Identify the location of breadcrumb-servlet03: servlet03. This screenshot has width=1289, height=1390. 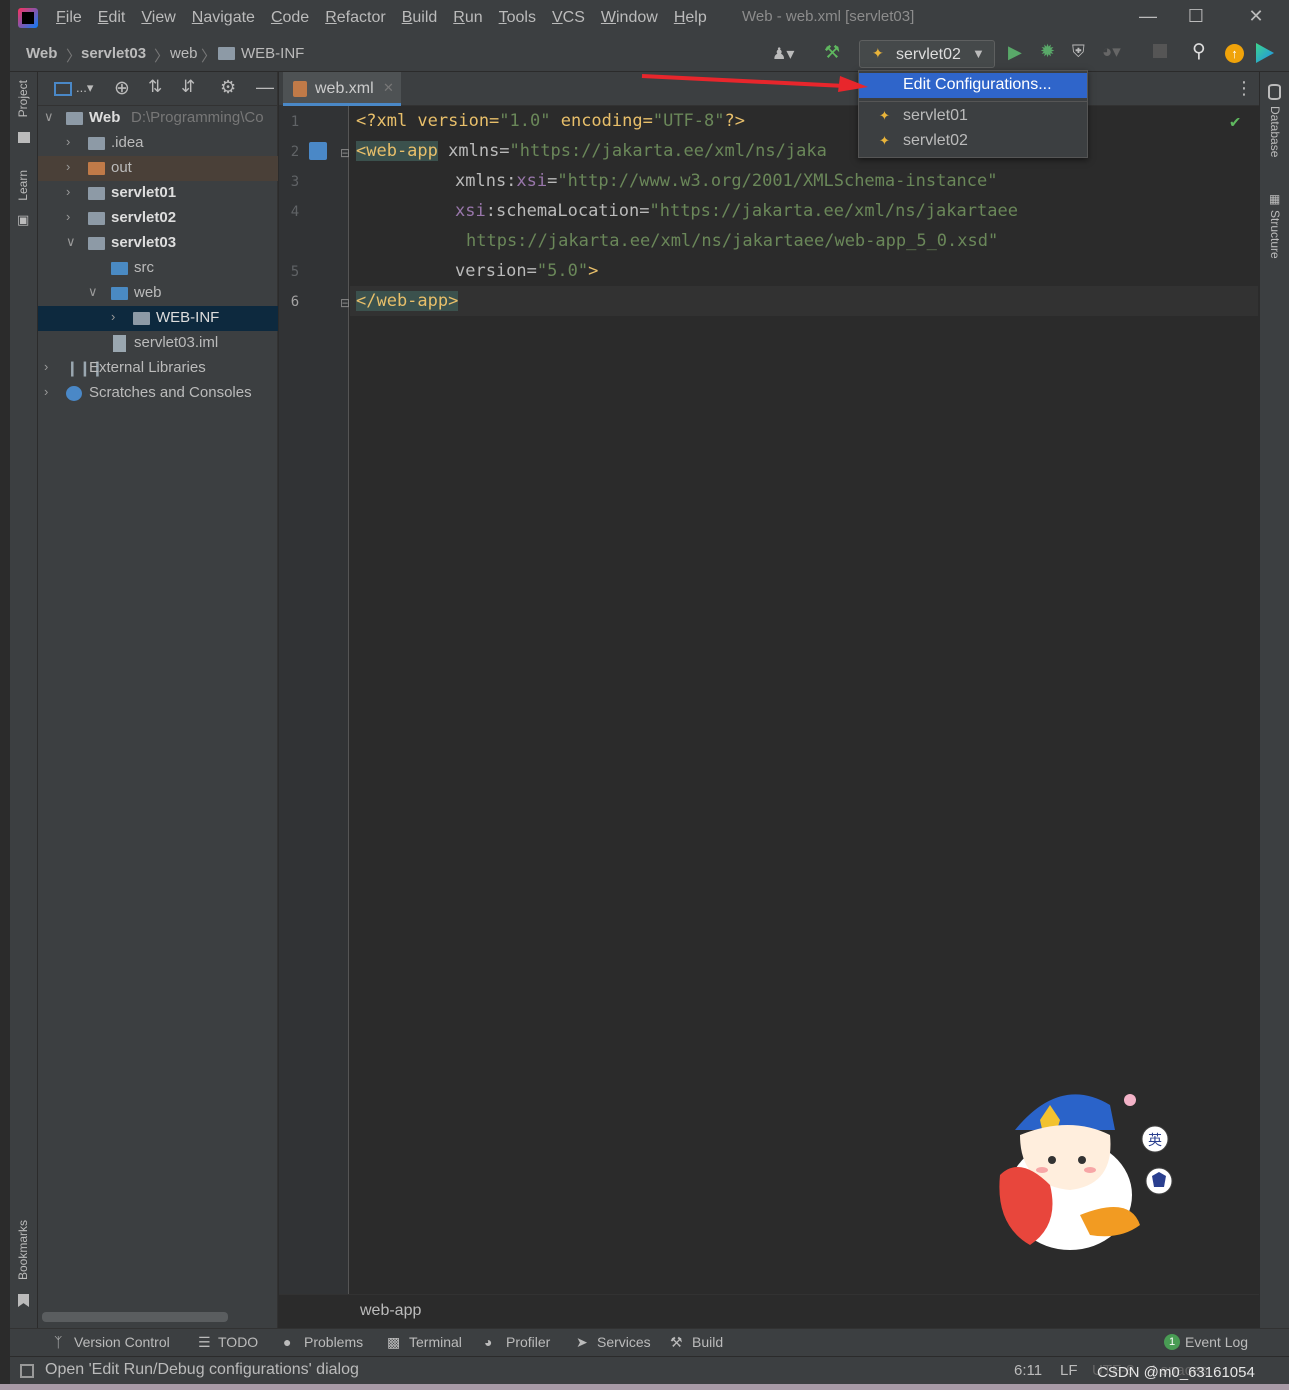
(113, 53).